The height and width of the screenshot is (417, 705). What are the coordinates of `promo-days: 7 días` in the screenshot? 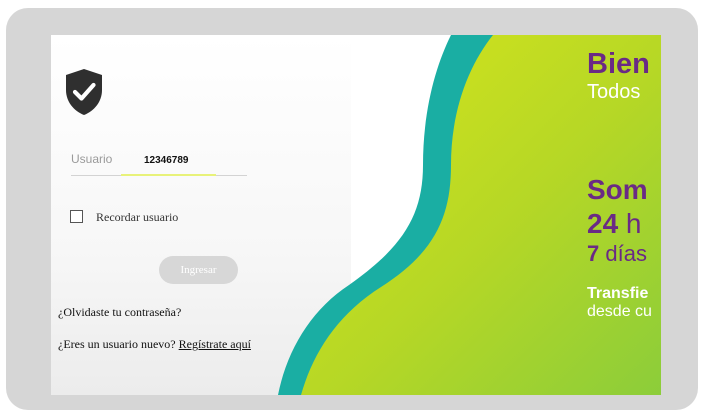 It's located at (617, 254).